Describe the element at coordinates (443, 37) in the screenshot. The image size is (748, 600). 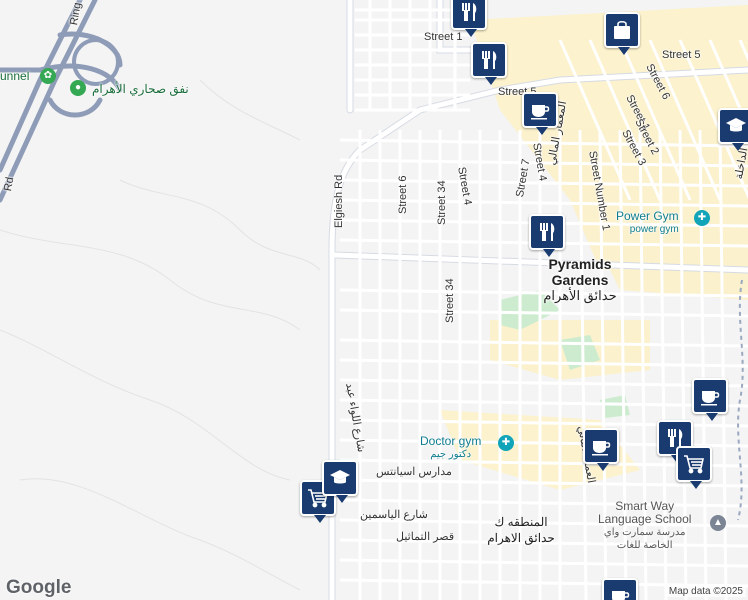
I see `street-label: Street 1` at that location.